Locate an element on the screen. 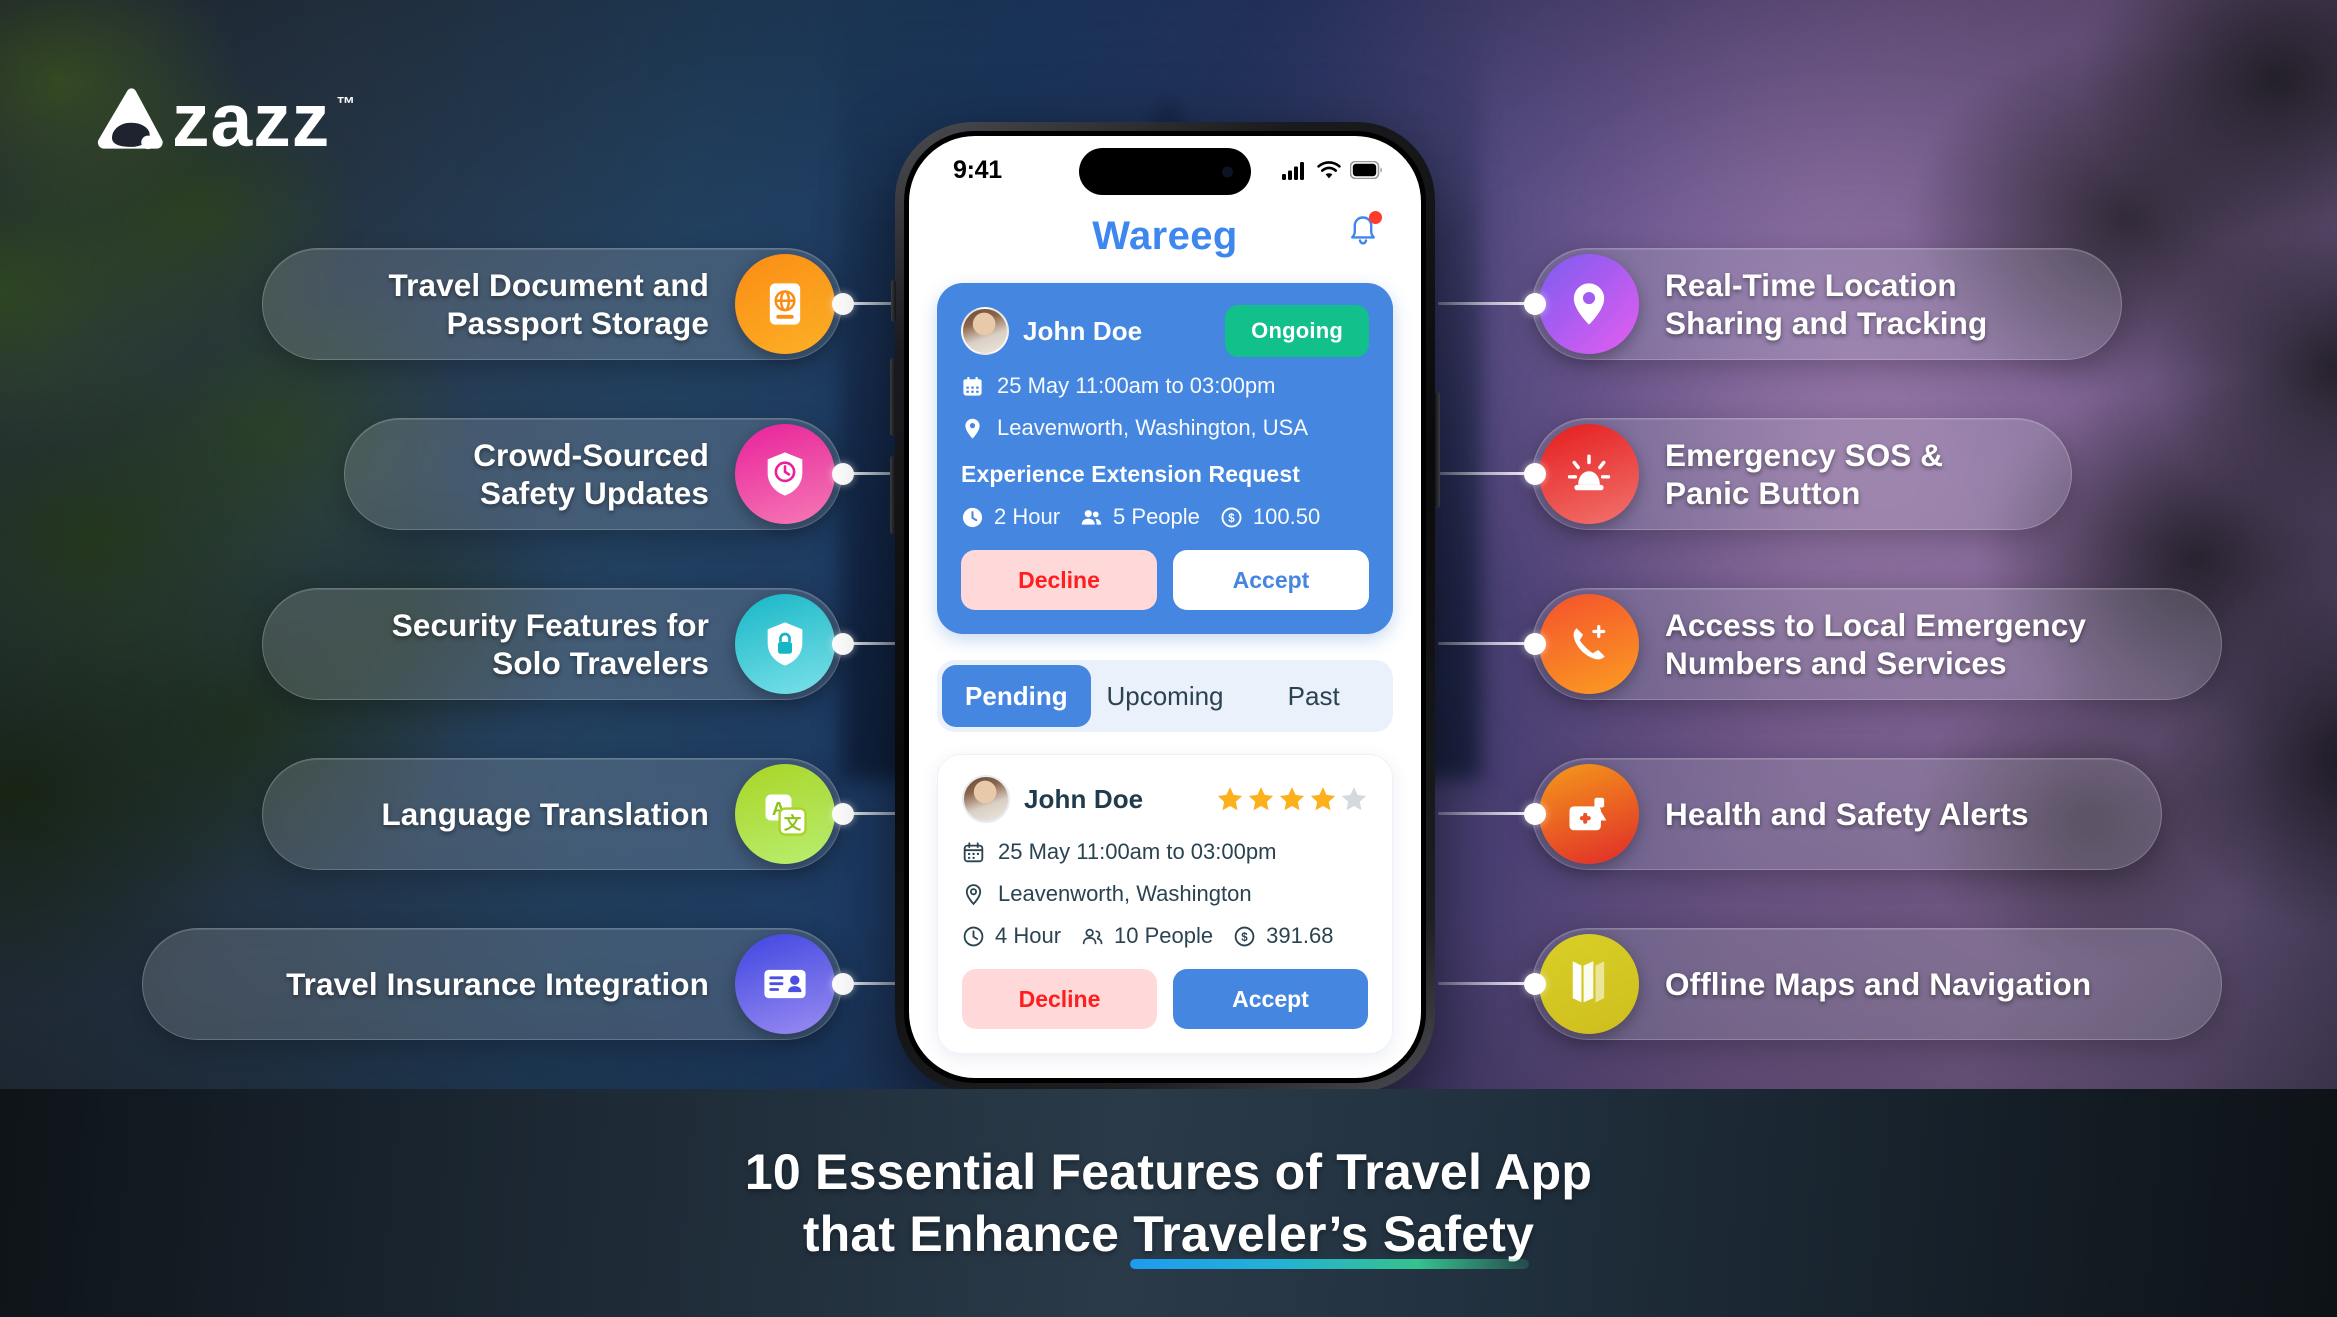 The height and width of the screenshot is (1317, 2337). power-button is located at coordinates (1437, 450).